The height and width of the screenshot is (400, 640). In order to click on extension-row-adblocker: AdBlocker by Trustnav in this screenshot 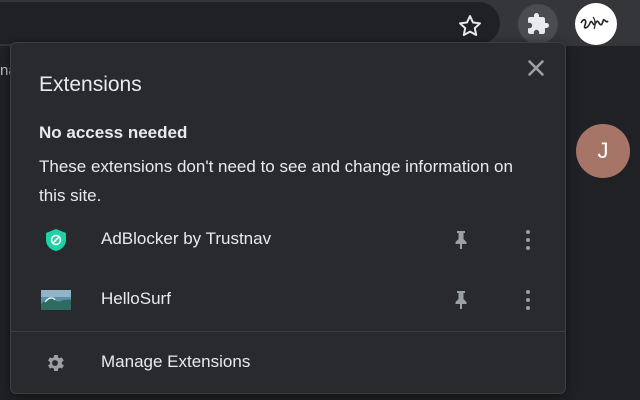, I will do `click(288, 240)`.